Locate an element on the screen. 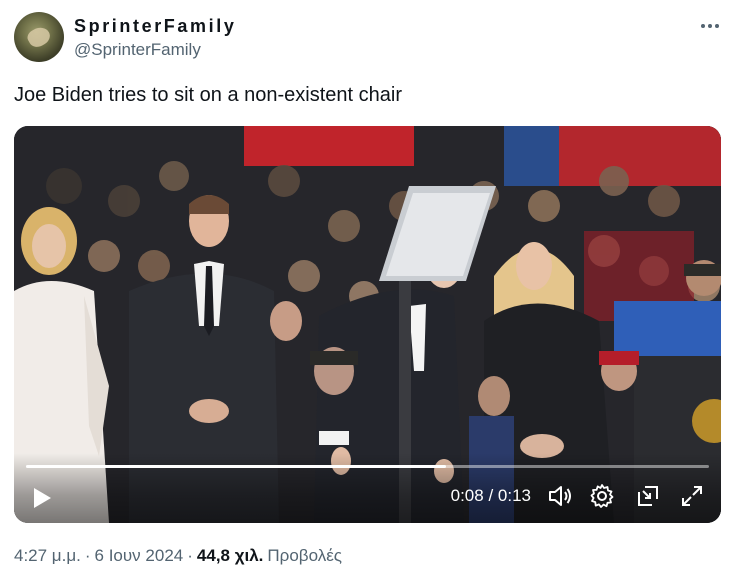 The height and width of the screenshot is (582, 740). volume-icon is located at coordinates (560, 496).